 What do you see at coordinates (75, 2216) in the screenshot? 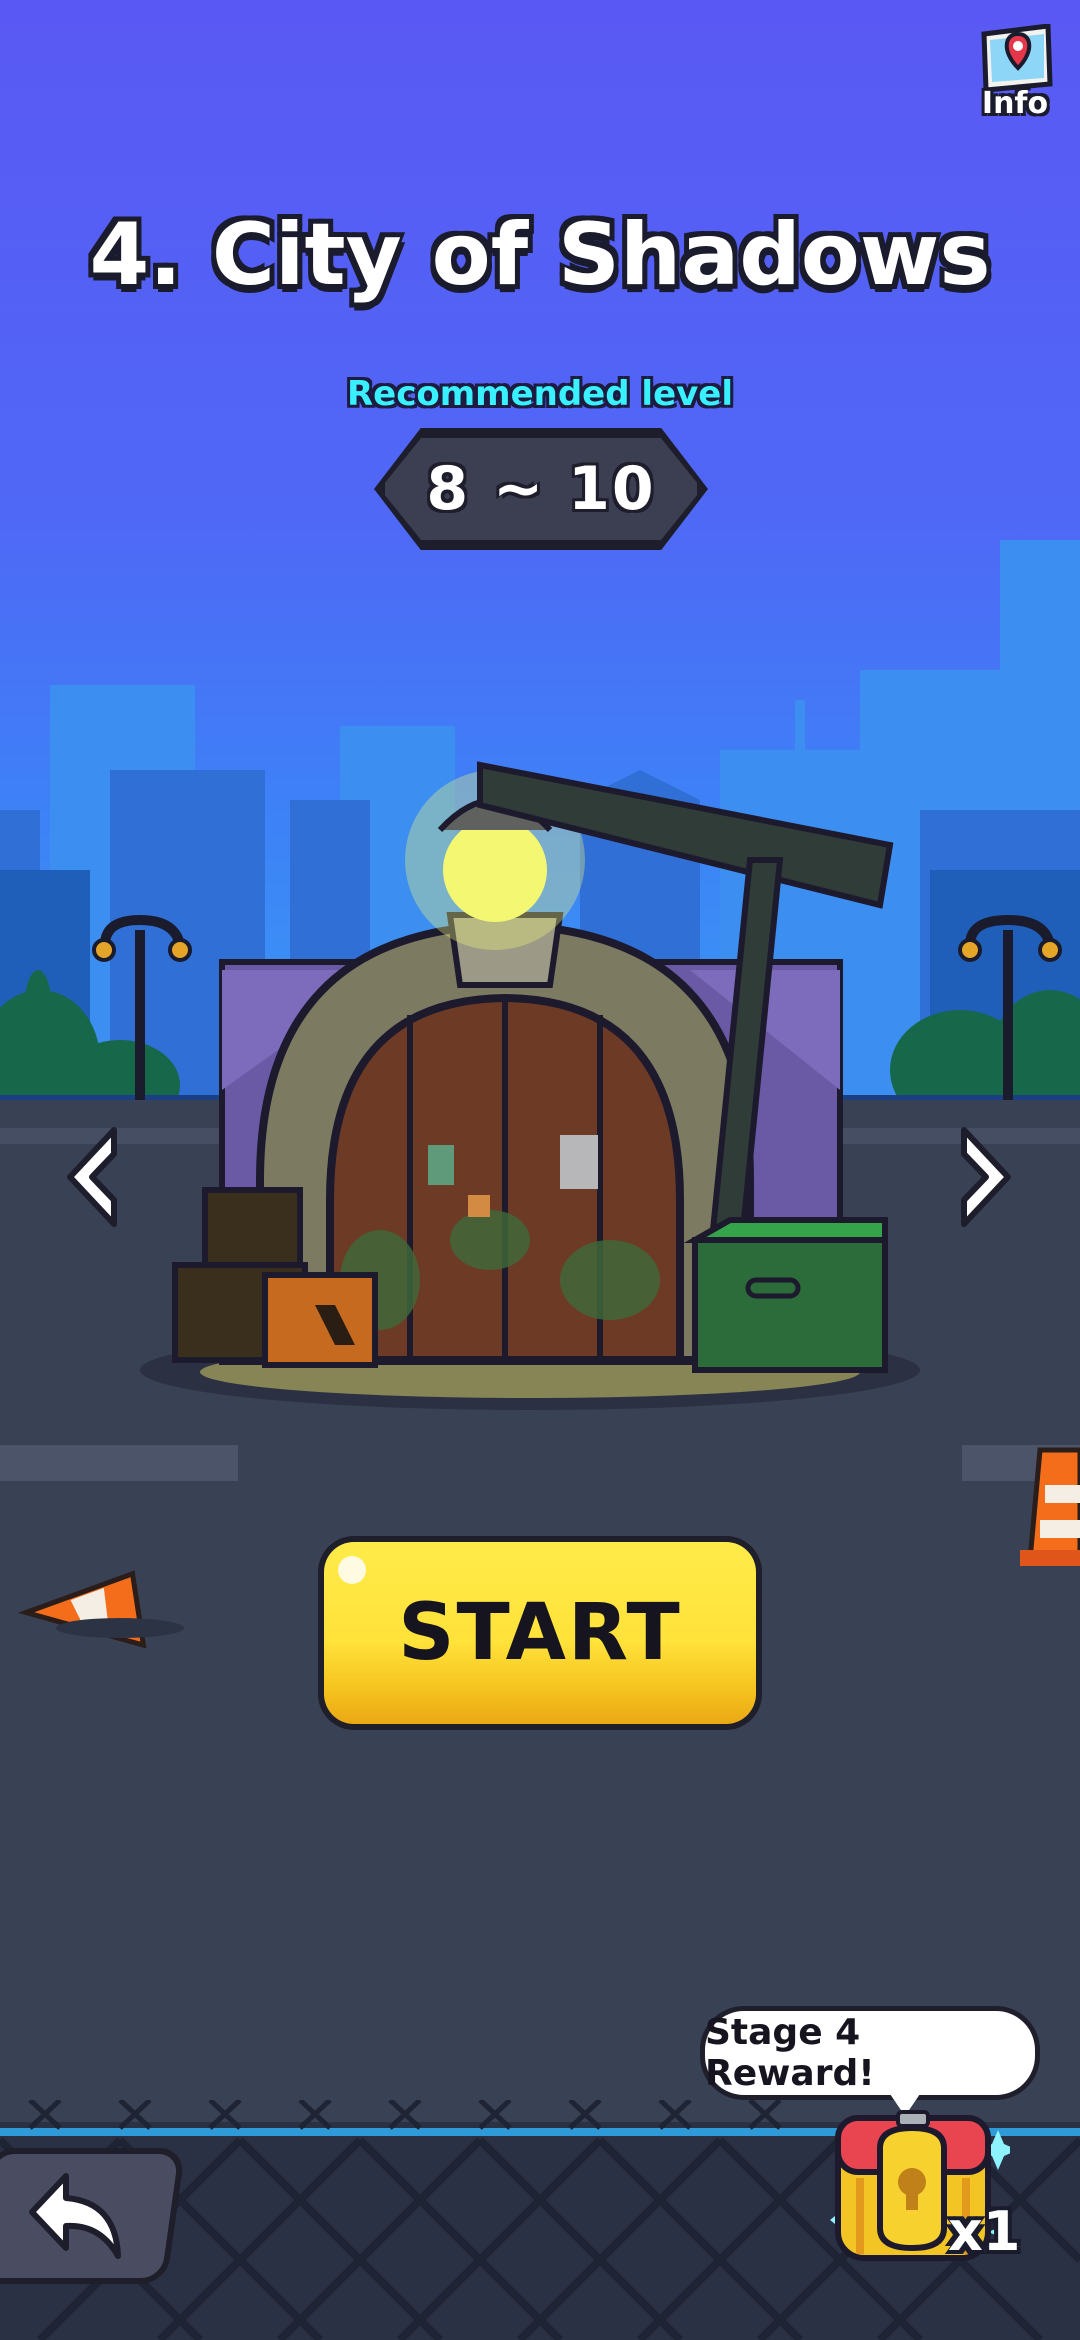
I see `back-arrow-icon` at bounding box center [75, 2216].